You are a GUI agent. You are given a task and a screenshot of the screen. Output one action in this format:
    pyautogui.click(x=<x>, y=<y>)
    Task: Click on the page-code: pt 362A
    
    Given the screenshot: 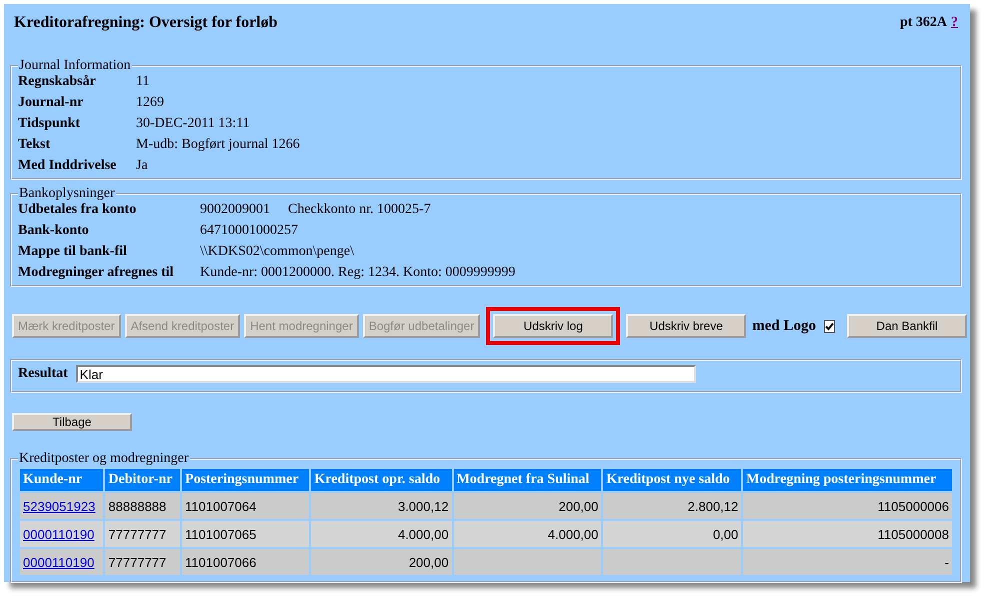 What is the action you would take?
    pyautogui.click(x=923, y=22)
    